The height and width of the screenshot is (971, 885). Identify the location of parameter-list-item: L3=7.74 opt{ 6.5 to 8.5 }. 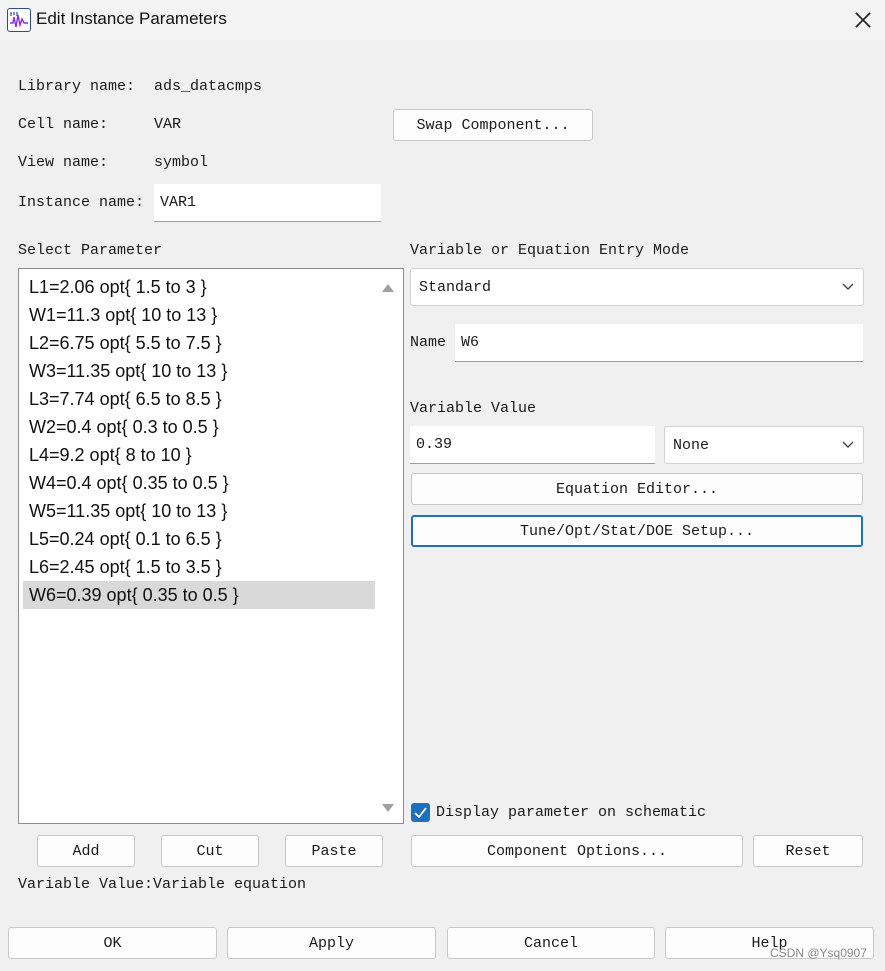
(199, 399).